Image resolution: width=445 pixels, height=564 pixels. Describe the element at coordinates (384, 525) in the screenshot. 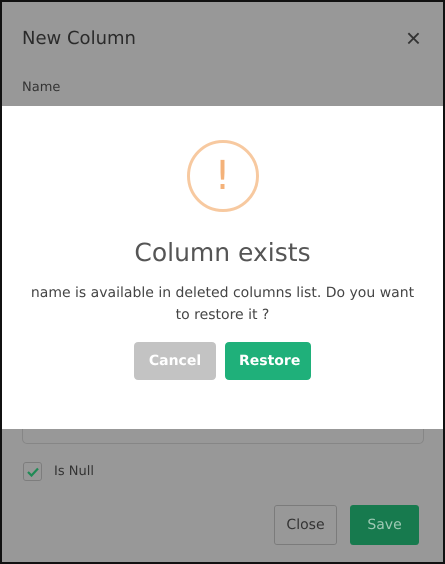

I see `save-button: Save` at that location.